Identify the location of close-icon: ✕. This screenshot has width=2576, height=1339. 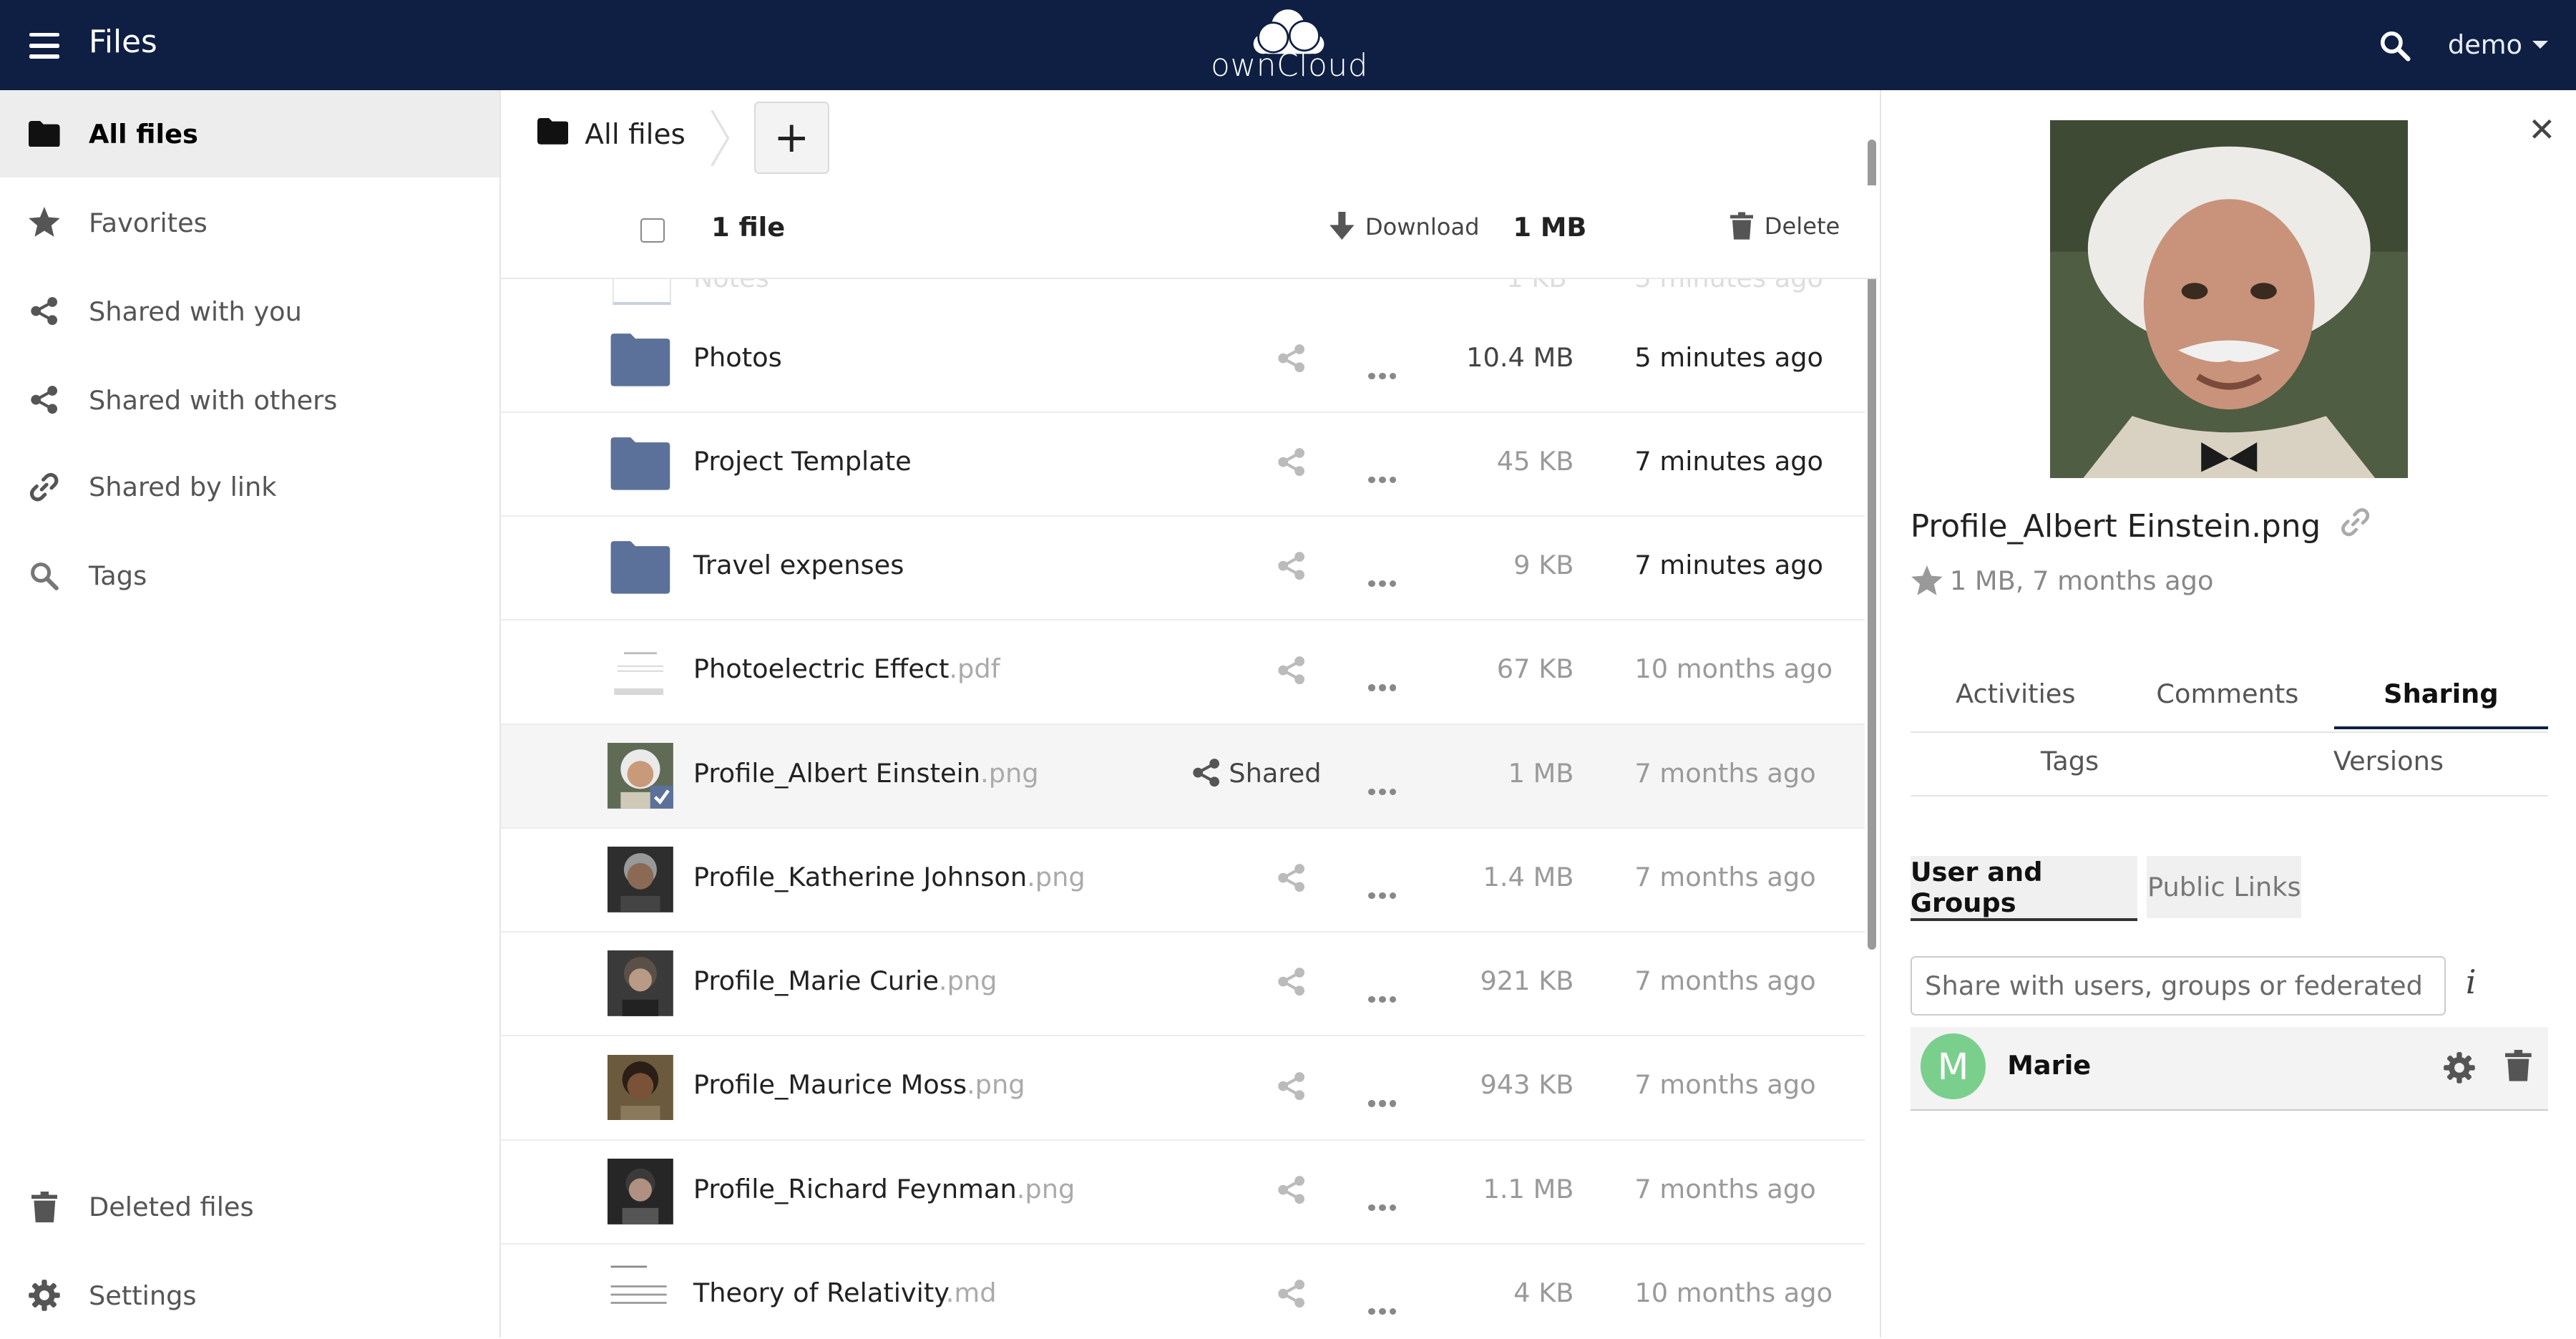
(2541, 129).